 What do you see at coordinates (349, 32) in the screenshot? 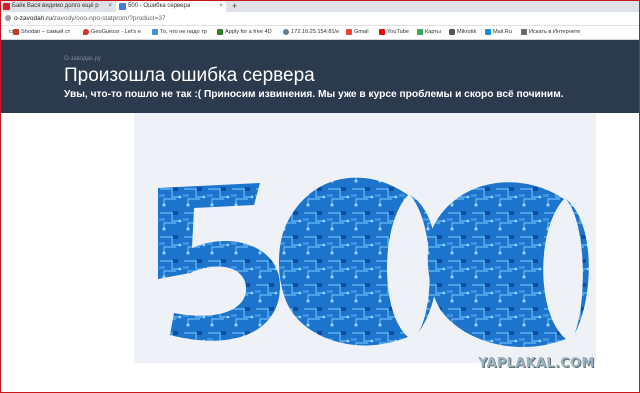
I see `gmail-icon` at bounding box center [349, 32].